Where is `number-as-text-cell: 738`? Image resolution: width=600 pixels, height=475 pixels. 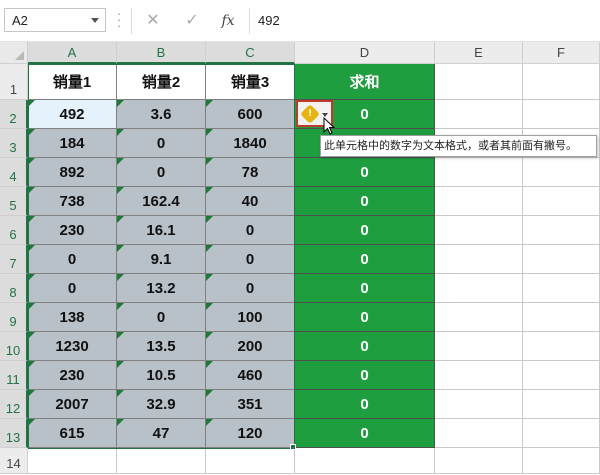
number-as-text-cell: 738 is located at coordinates (72, 201).